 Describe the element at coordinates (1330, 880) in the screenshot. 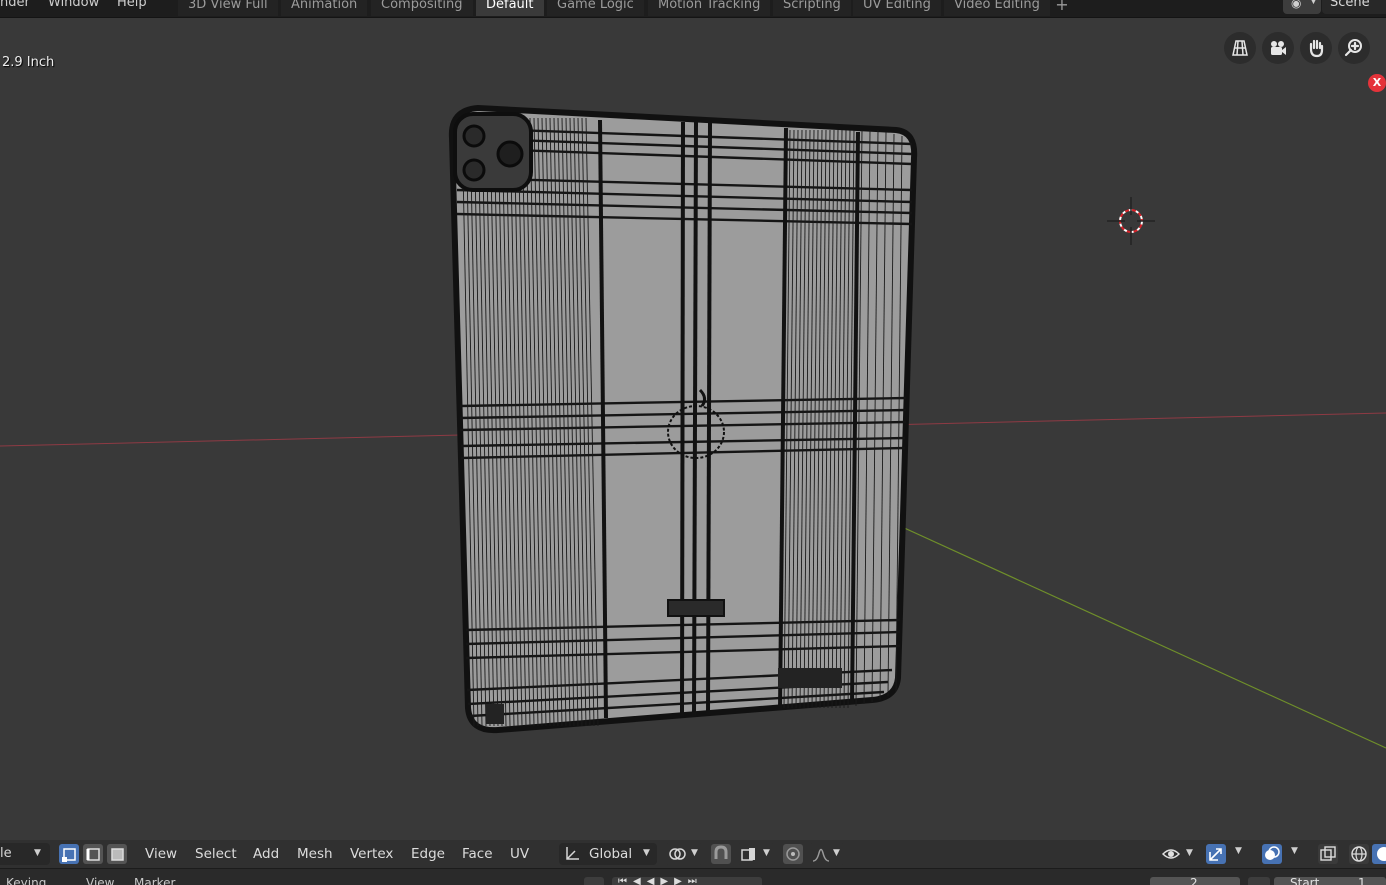

I see `start-frame-field: Start 1` at that location.